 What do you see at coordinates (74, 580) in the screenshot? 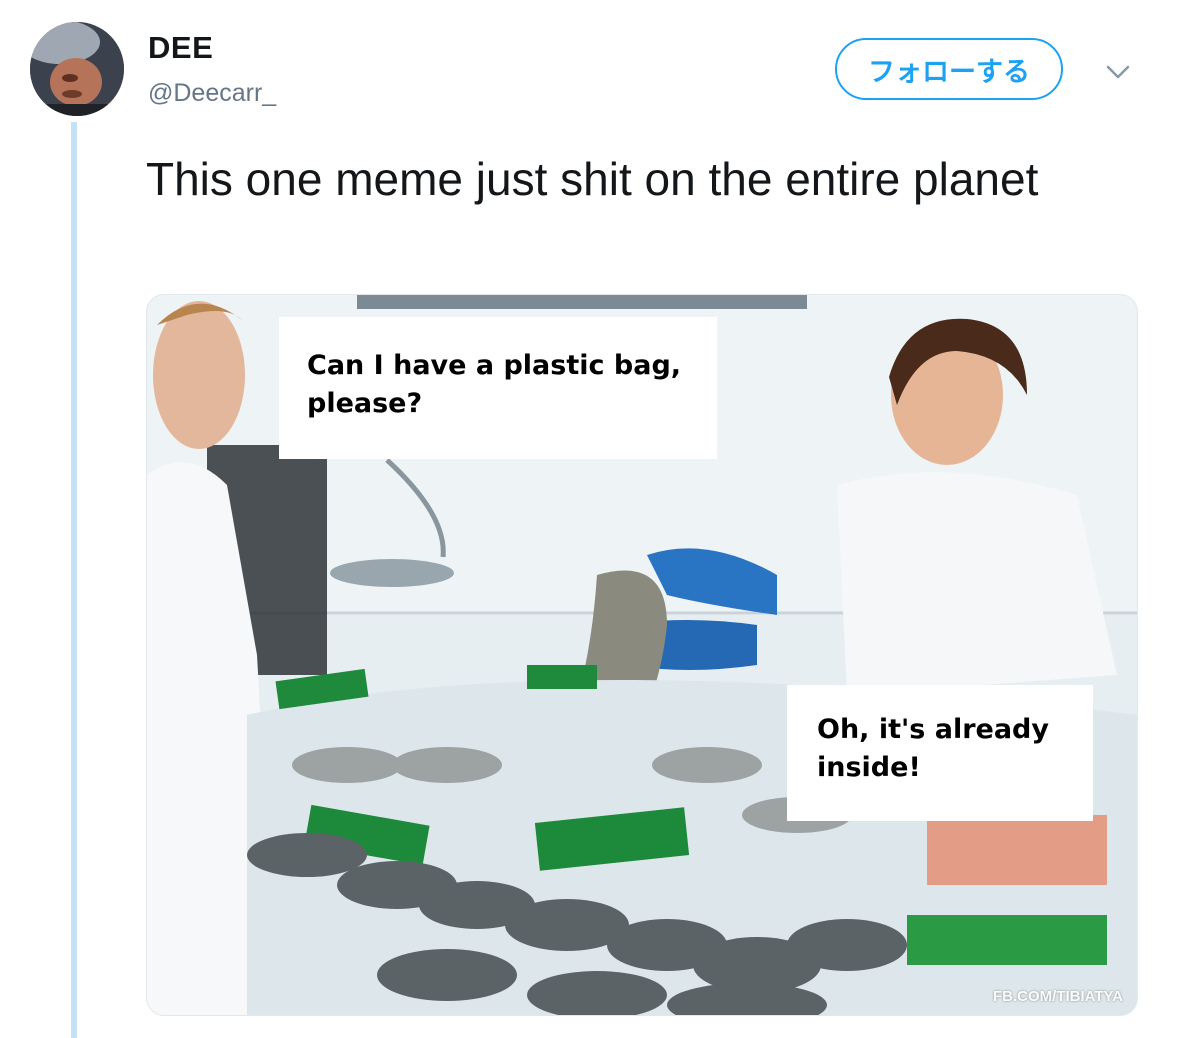
I see `thread-line` at bounding box center [74, 580].